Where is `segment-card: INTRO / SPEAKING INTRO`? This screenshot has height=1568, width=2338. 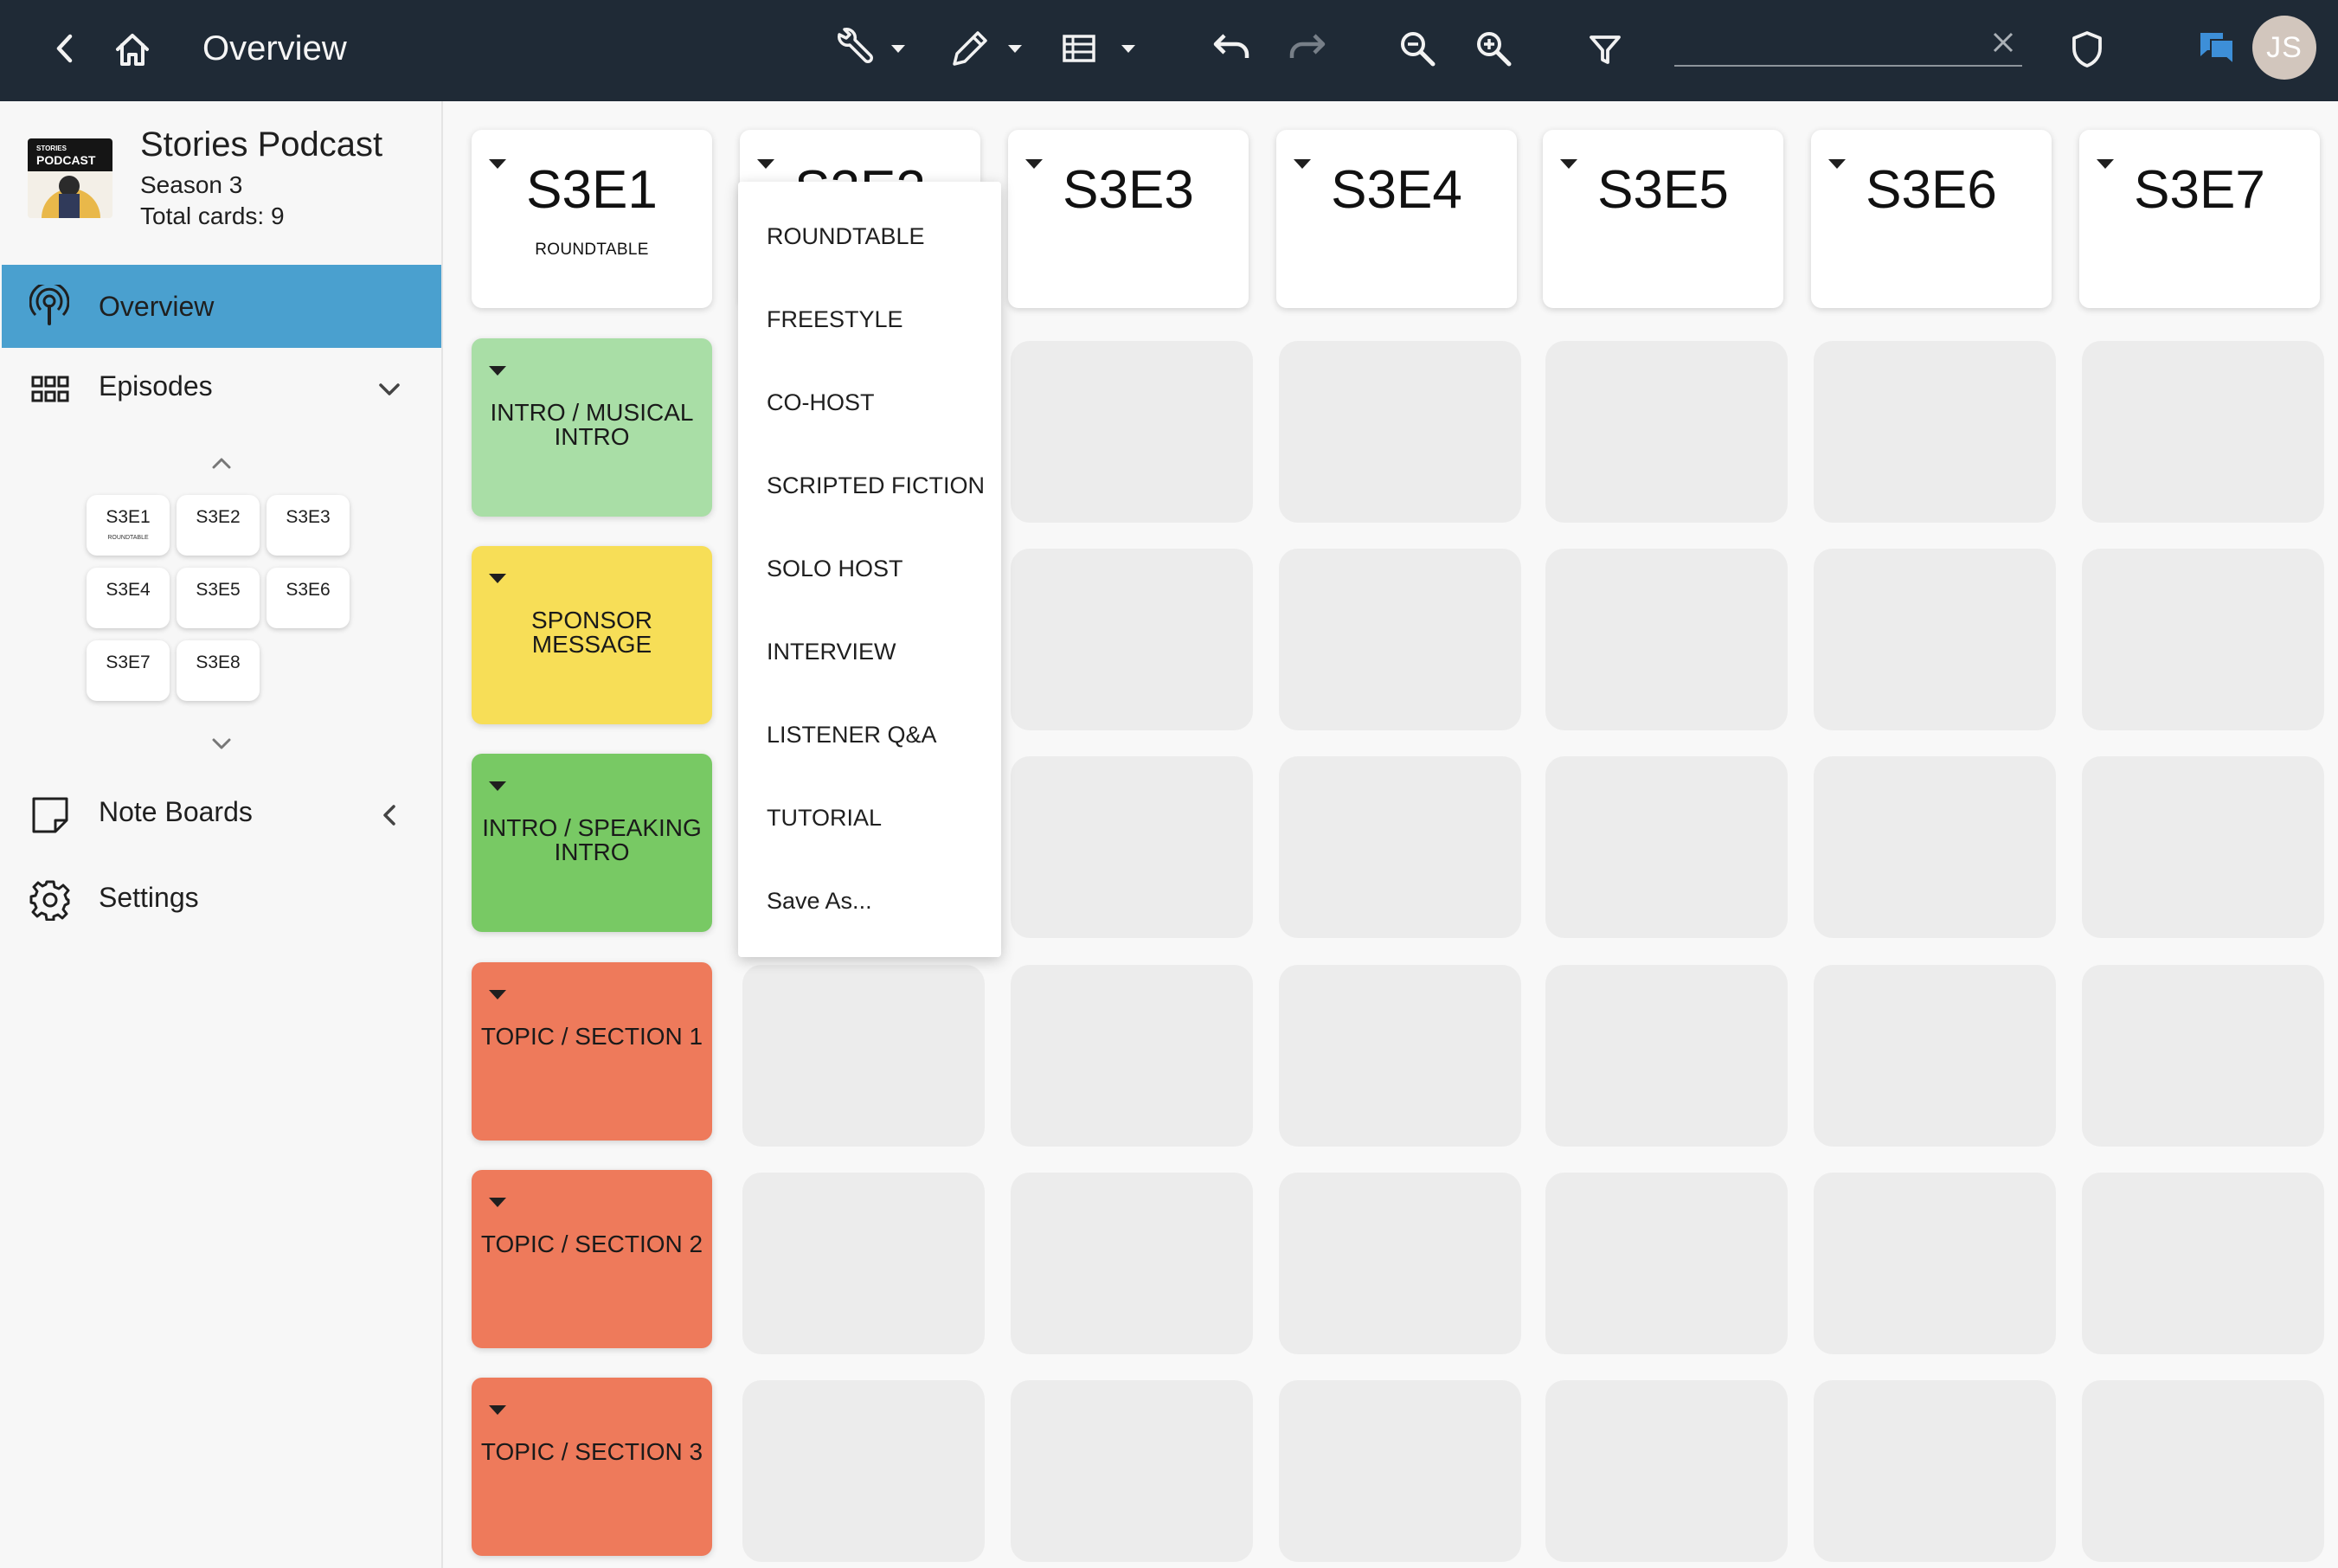 segment-card: INTRO / SPEAKING INTRO is located at coordinates (592, 843).